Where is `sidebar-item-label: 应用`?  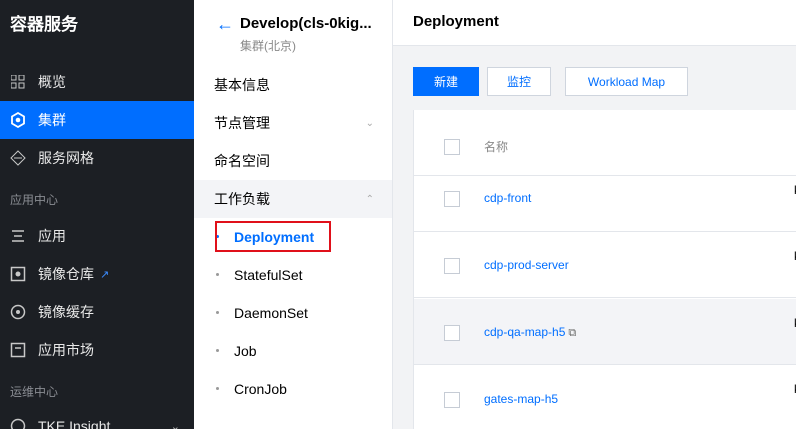 sidebar-item-label: 应用 is located at coordinates (52, 236).